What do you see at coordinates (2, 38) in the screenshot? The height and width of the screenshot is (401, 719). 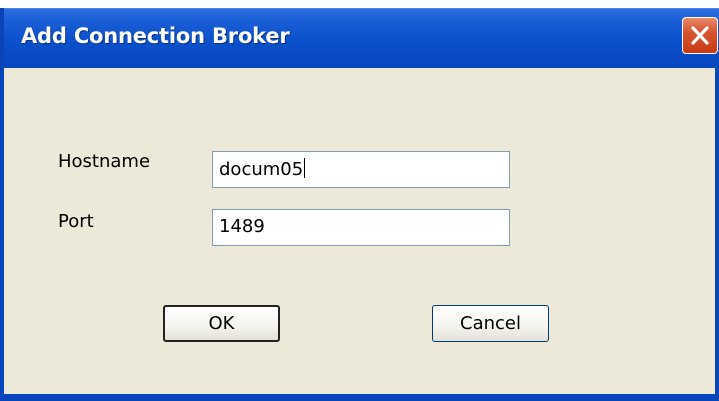 I see `title-bar-edge` at bounding box center [2, 38].